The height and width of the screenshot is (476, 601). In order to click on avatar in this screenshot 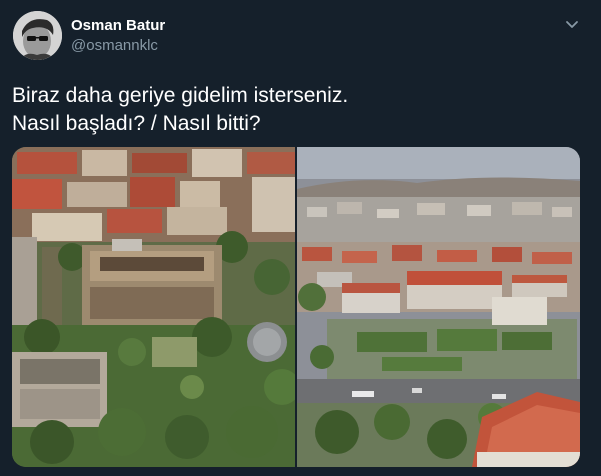, I will do `click(37, 35)`.